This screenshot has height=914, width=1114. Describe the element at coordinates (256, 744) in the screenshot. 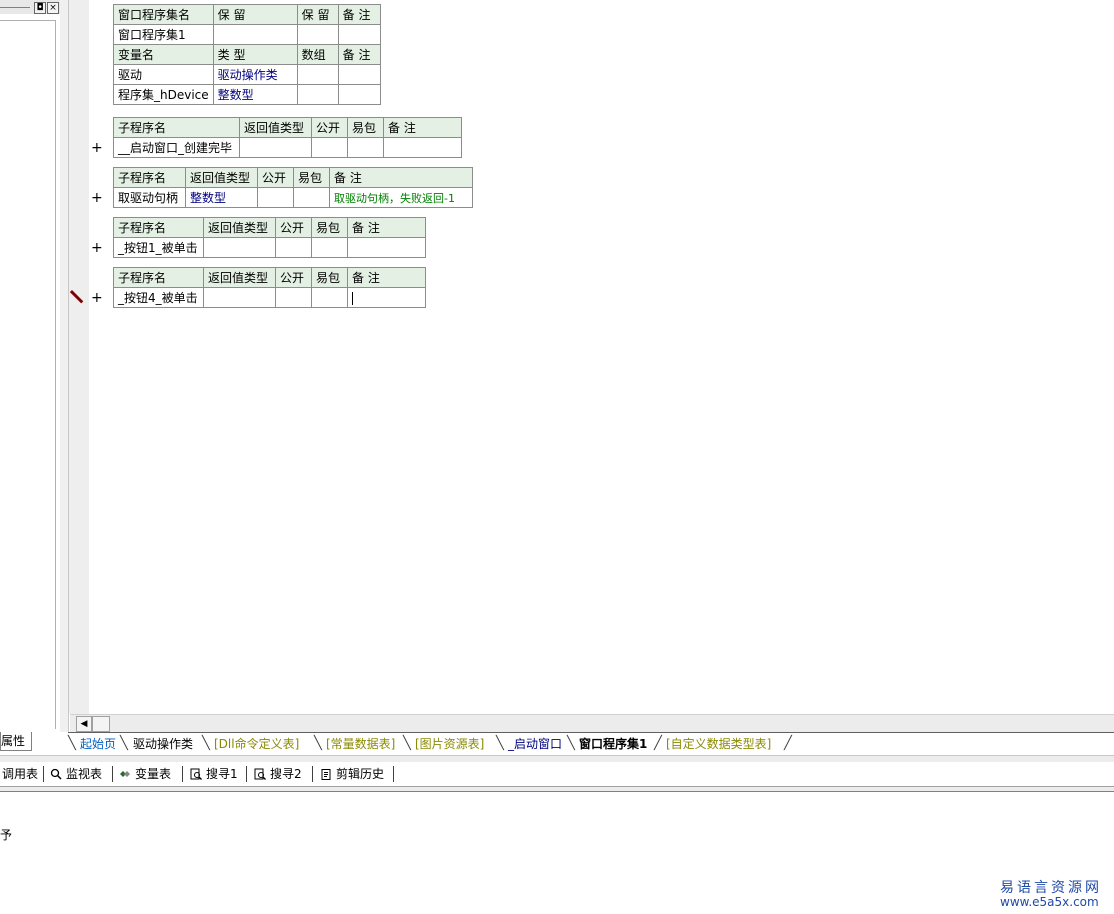

I see `tab-dll-commands: [Dll命令定义表]` at that location.